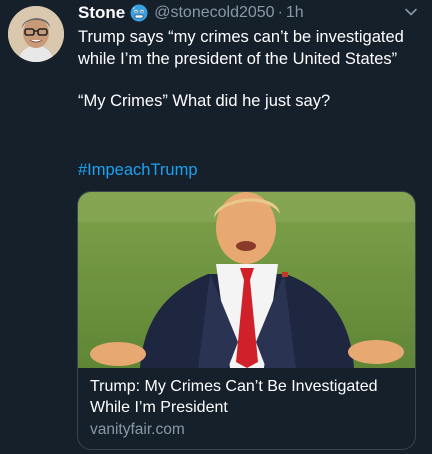  I want to click on tweet-header: Stone @stonecold2050 · 1h, so click(250, 13).